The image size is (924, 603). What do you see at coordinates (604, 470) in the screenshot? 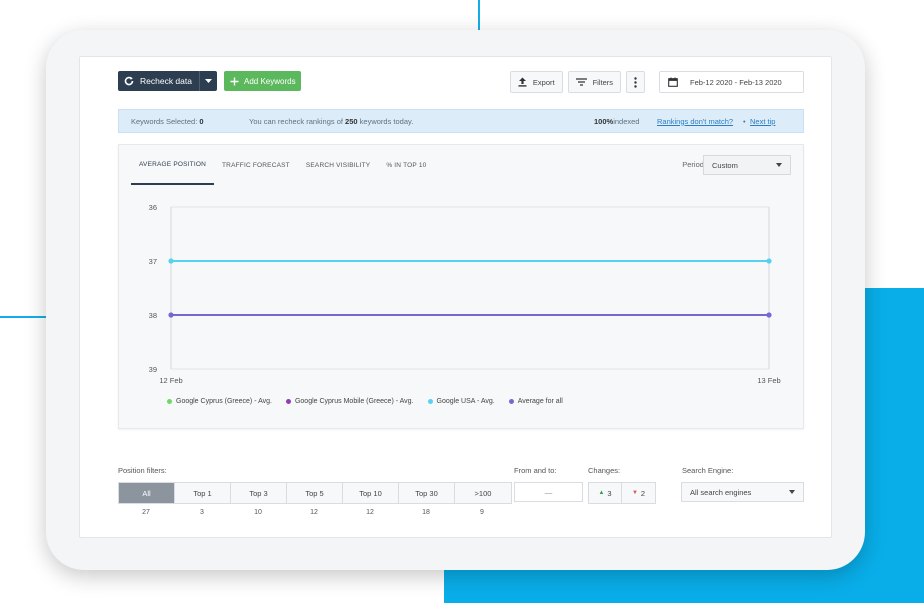
I see `changes-label: Changes:` at bounding box center [604, 470].